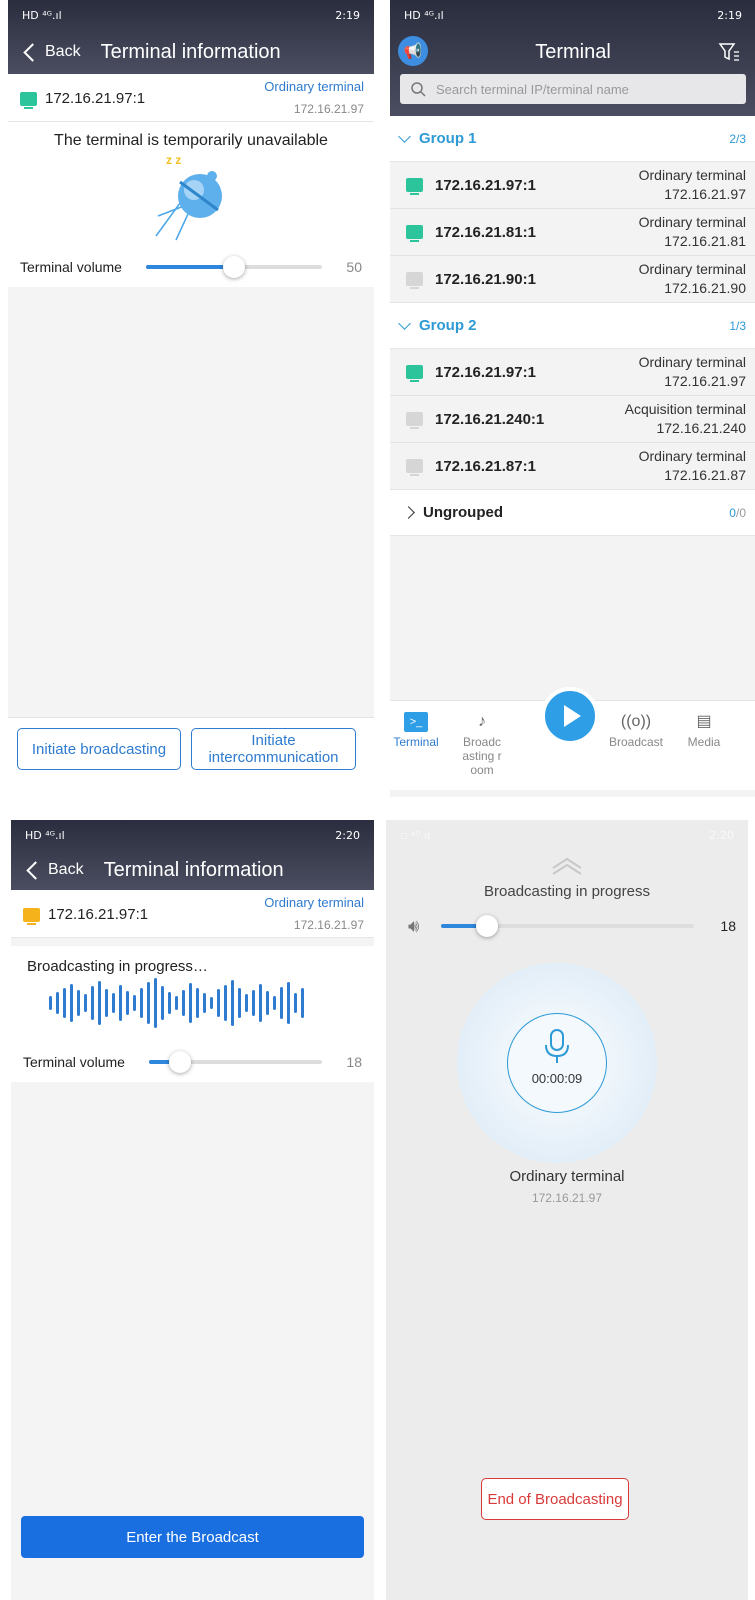  What do you see at coordinates (572, 513) in the screenshot?
I see `group-header-ungrouped: Ungrouped 0/0` at bounding box center [572, 513].